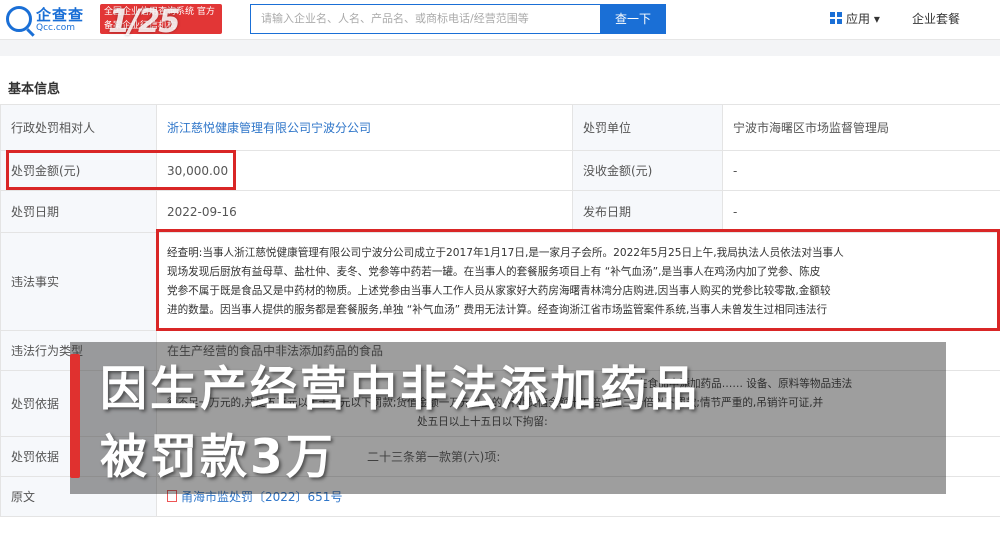 The image size is (1000, 536). I want to click on site-logo: 企查查 Qcc.com, so click(50, 20).